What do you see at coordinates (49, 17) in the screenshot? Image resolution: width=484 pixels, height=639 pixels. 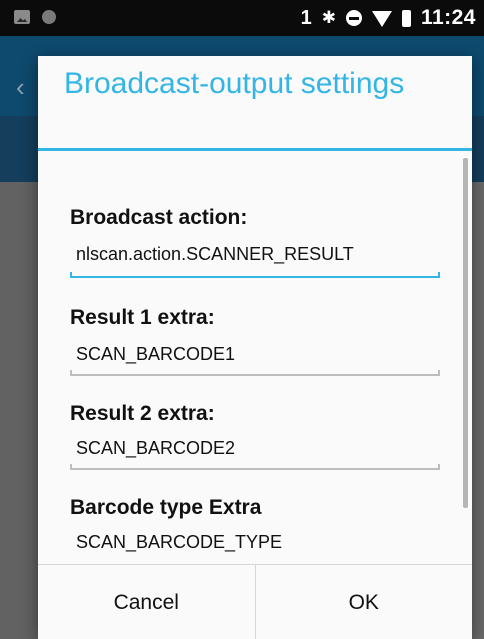 I see `notification-dot-icon` at bounding box center [49, 17].